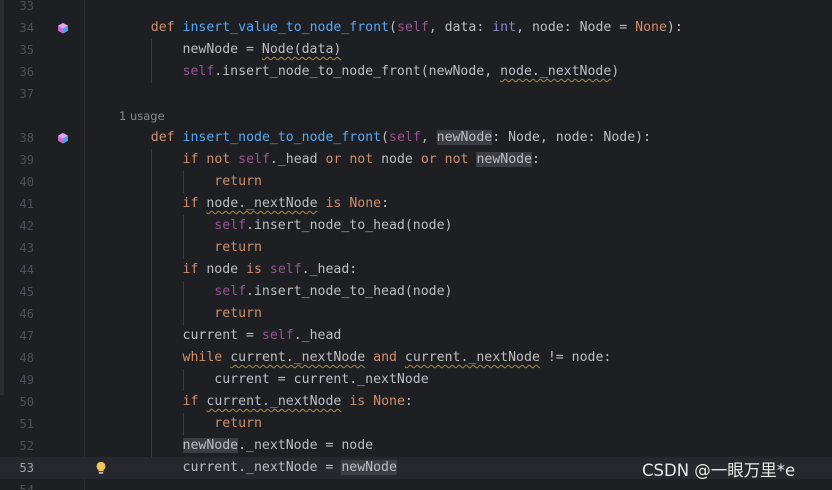 The image size is (832, 490). I want to click on code-token: or, so click(428, 159).